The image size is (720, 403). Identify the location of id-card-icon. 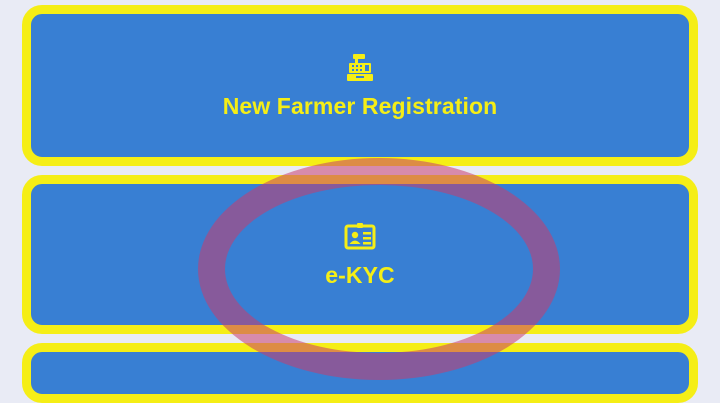
(360, 237).